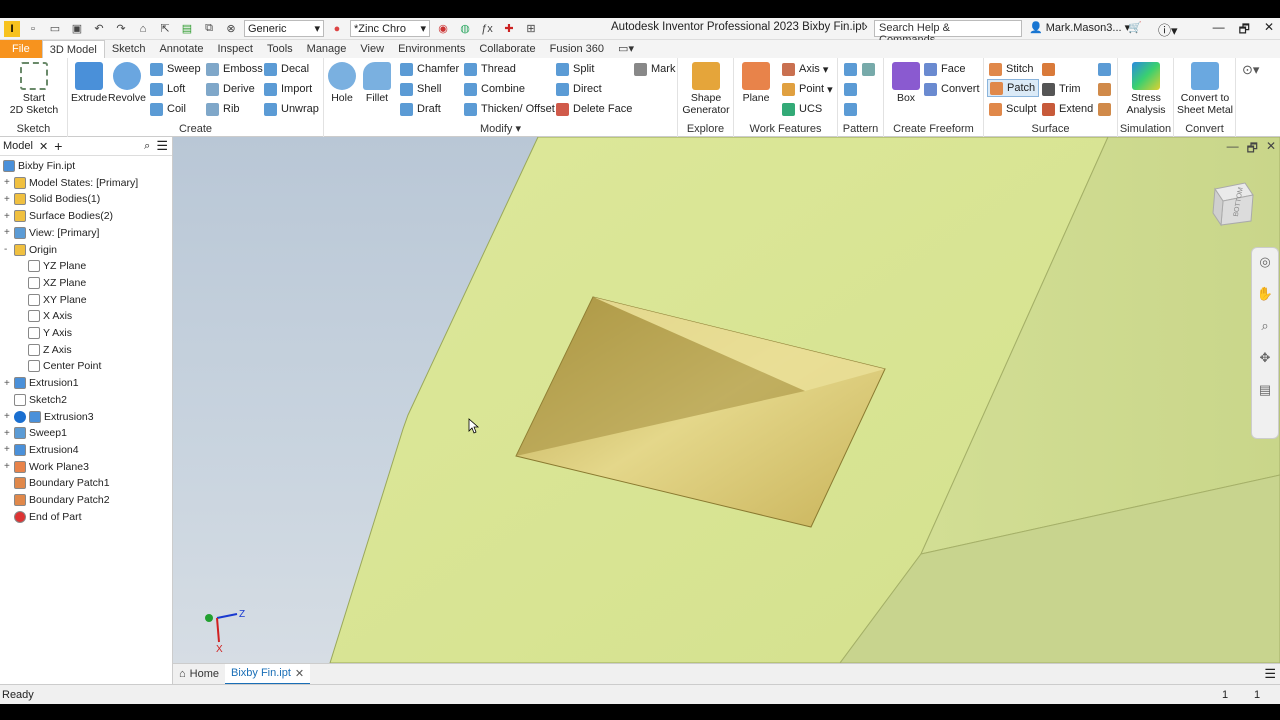 This screenshot has width=1280, height=720. I want to click on sketch-pattern-button, so click(852, 109).